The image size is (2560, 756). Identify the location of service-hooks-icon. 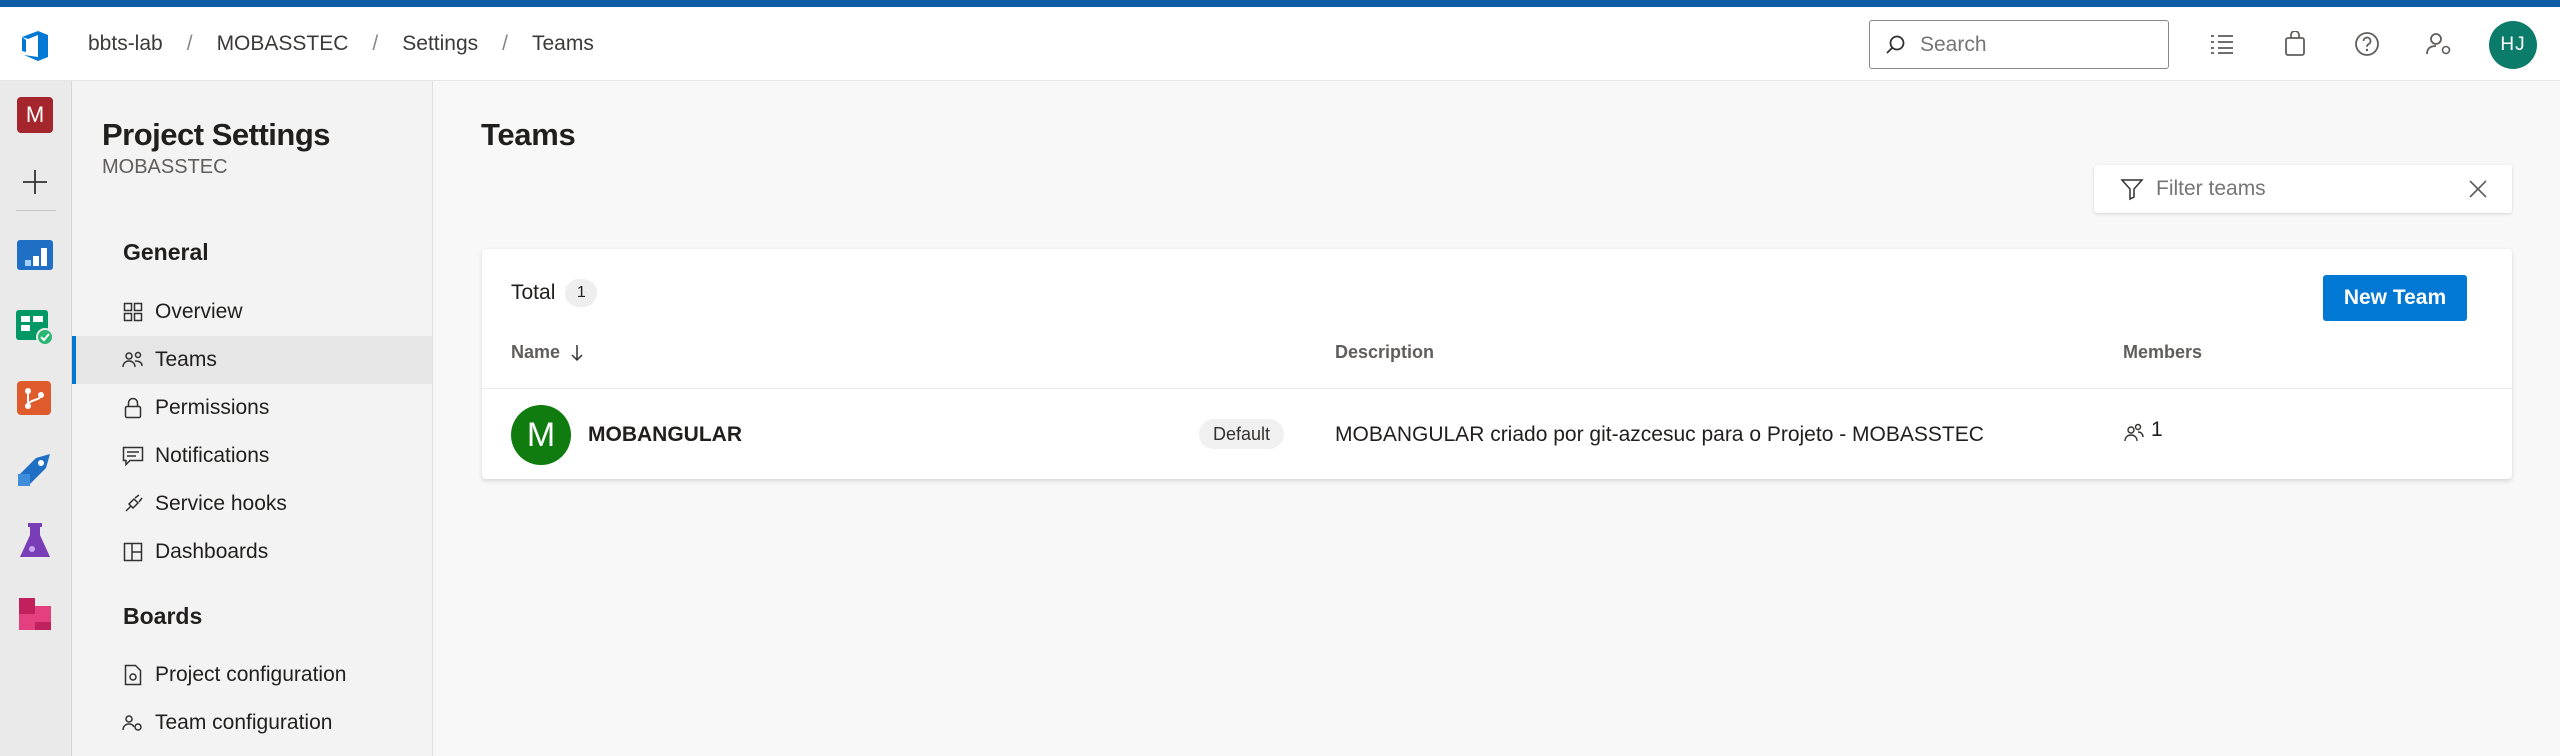
(133, 504).